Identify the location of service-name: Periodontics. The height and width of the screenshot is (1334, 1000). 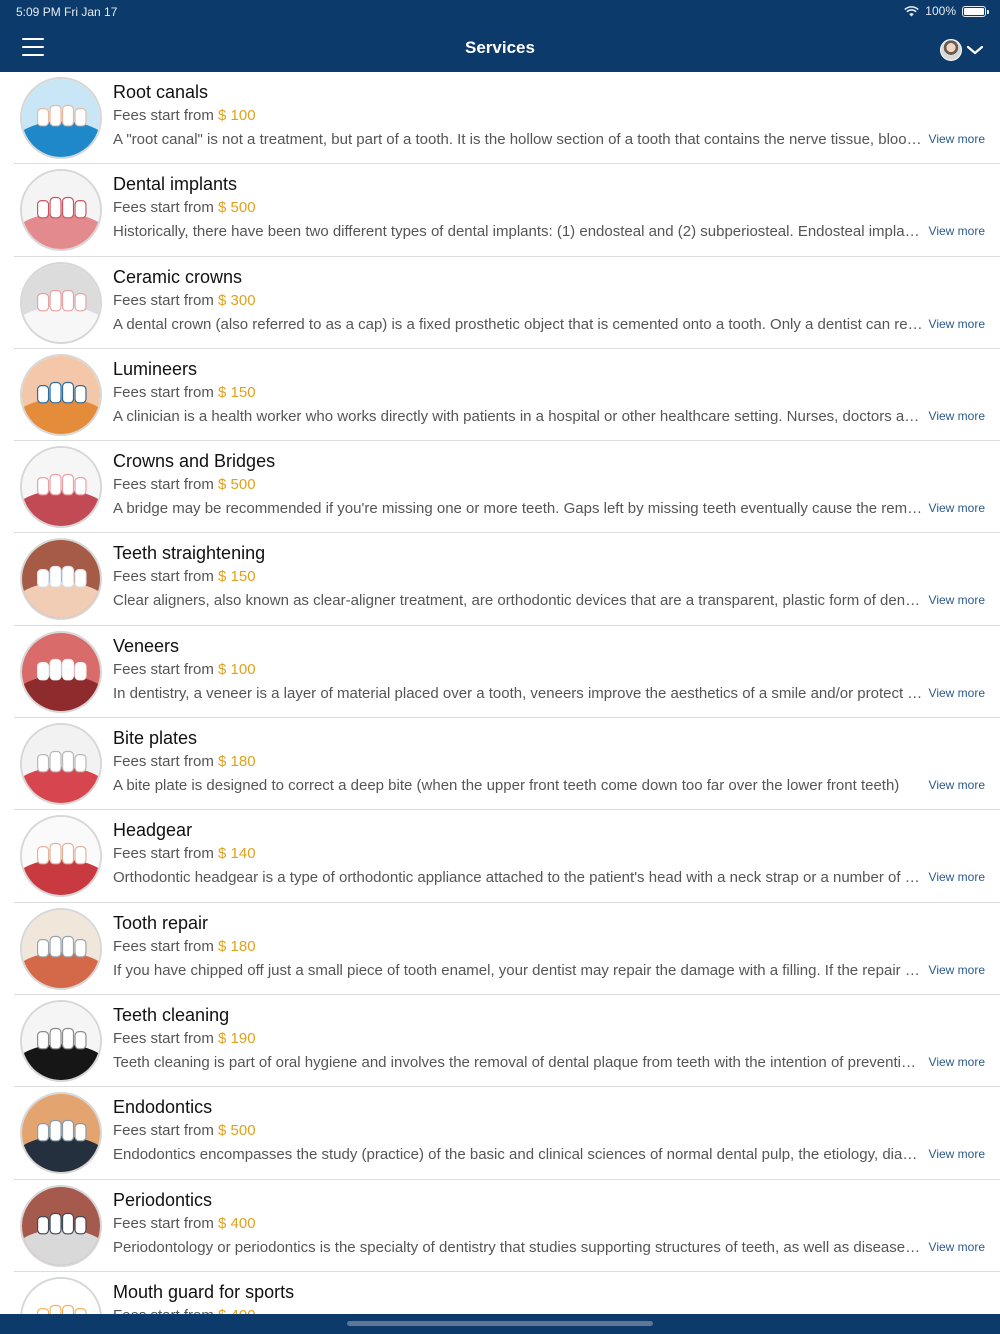
(163, 1199).